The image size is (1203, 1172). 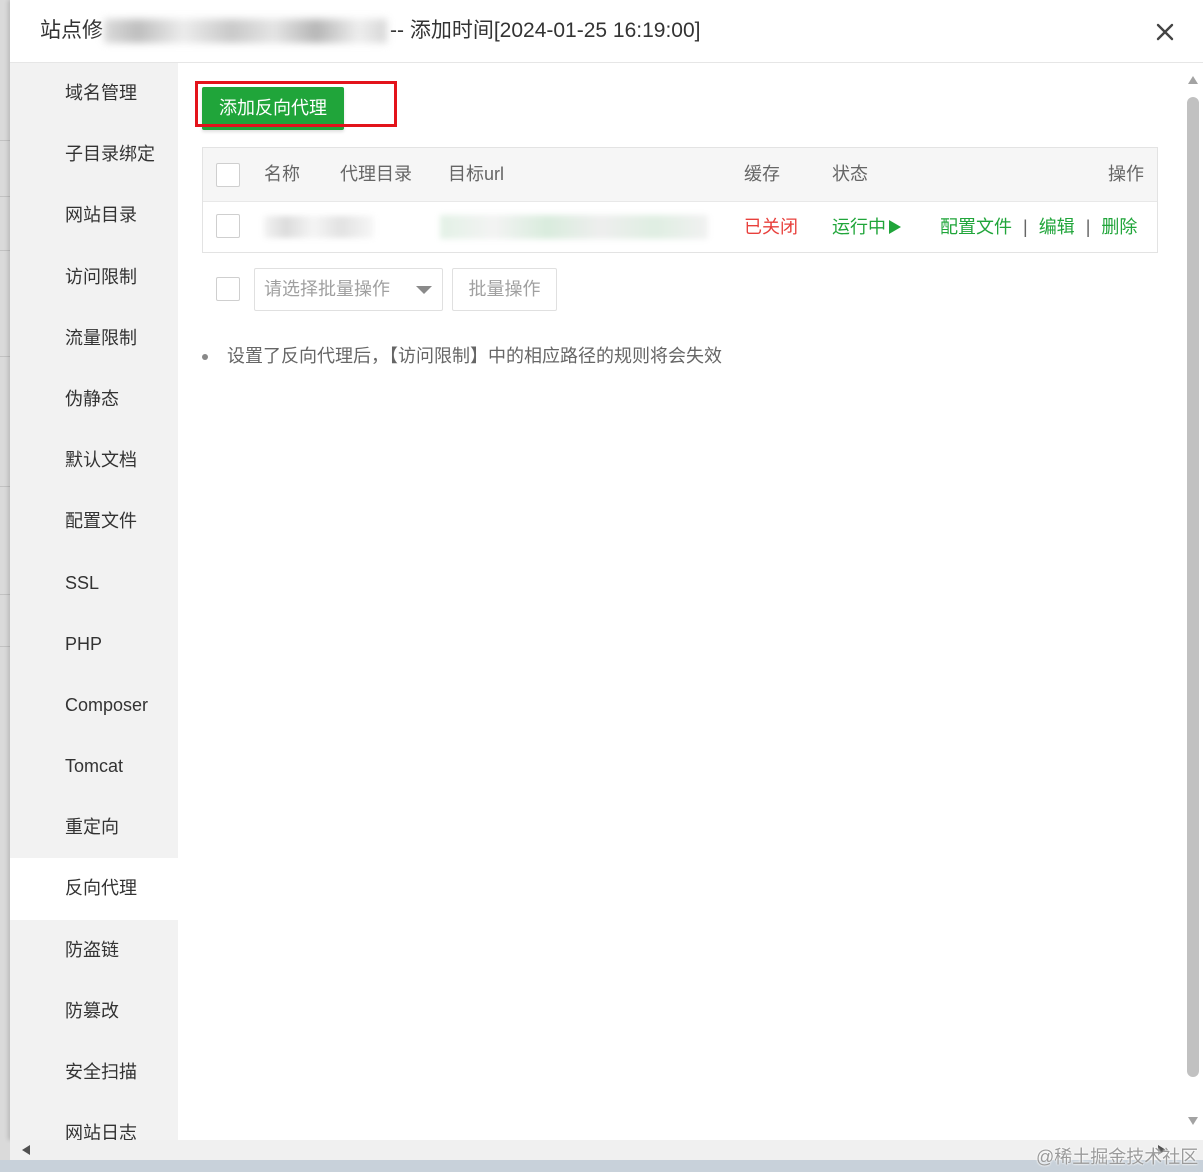 I want to click on help-notes: 设置了反向代理后，【访问限制】中的相应路径的规则将会失效, so click(x=462, y=356).